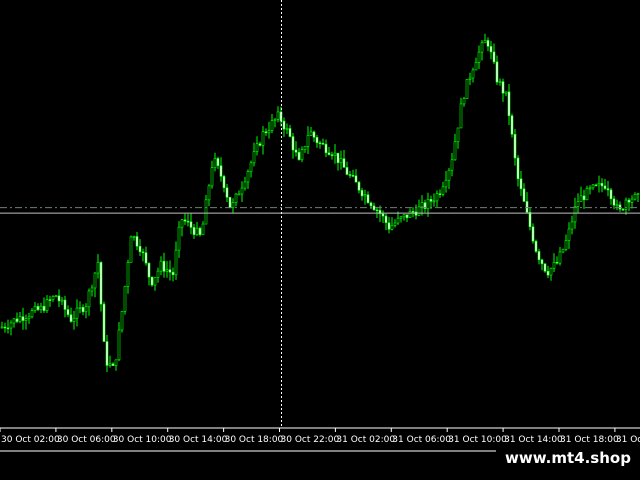  Describe the element at coordinates (30, 440) in the screenshot. I see `time-axis-label: 30 Oct 02:00` at that location.